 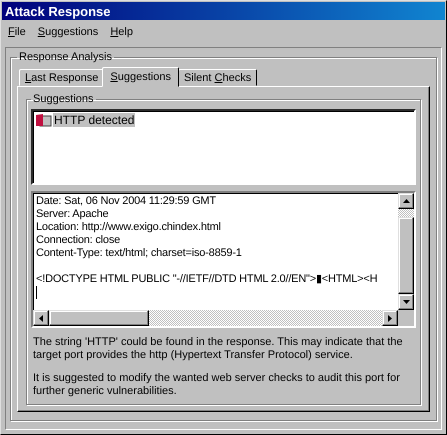 I want to click on menu-item: Help, so click(x=121, y=32).